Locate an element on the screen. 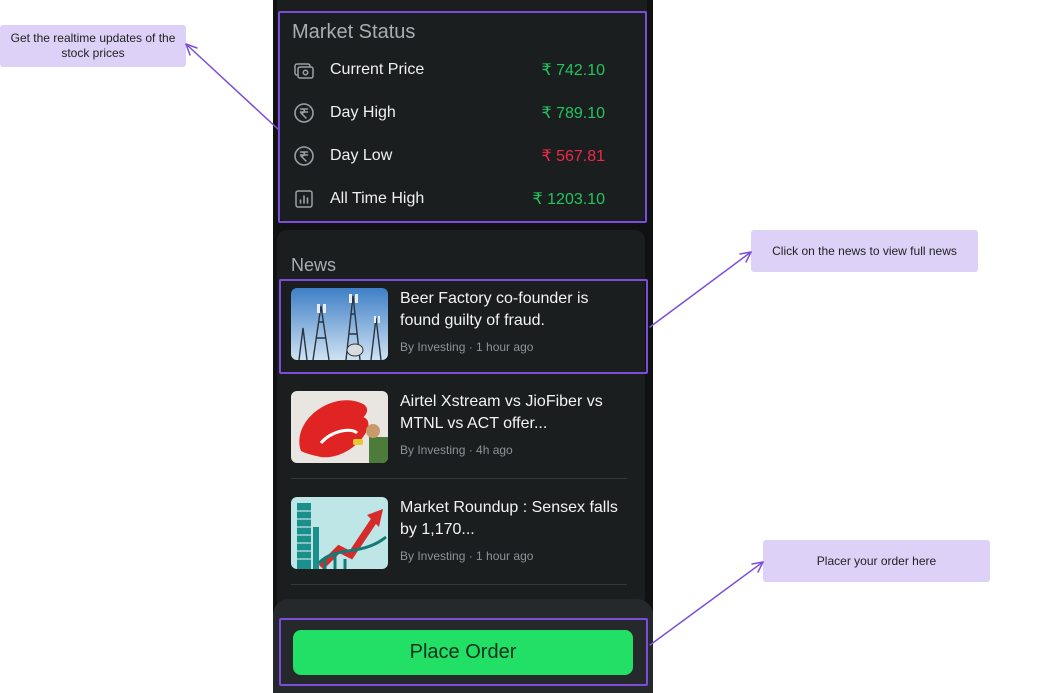 The image size is (1038, 693). arrow-to-order-callout is located at coordinates (706, 603).